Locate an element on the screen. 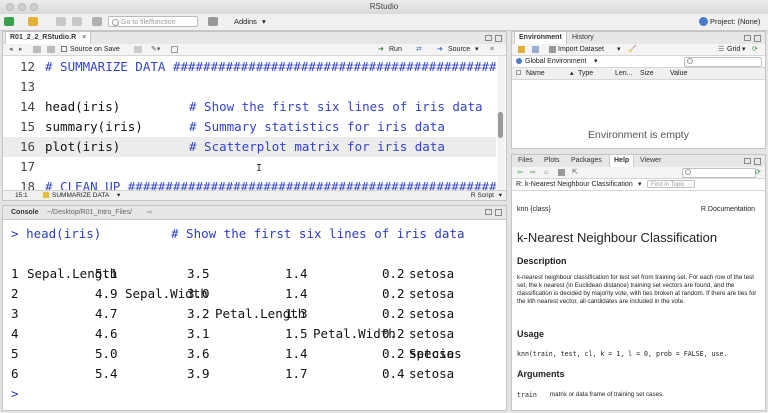  addins-menu: Addins is located at coordinates (245, 22).